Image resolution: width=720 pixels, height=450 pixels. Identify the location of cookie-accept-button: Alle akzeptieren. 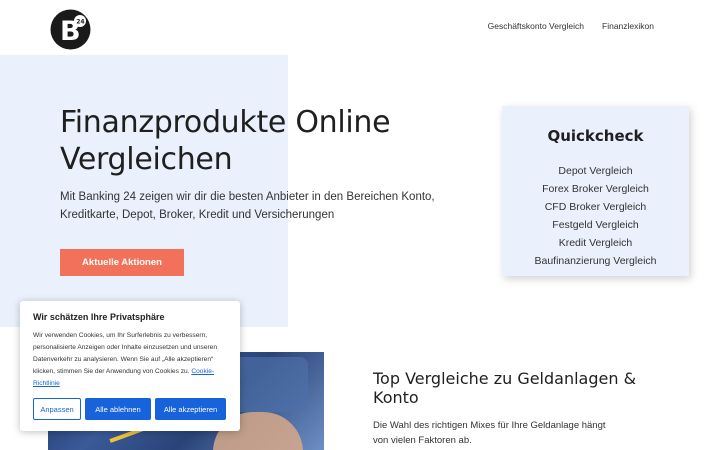
(190, 409).